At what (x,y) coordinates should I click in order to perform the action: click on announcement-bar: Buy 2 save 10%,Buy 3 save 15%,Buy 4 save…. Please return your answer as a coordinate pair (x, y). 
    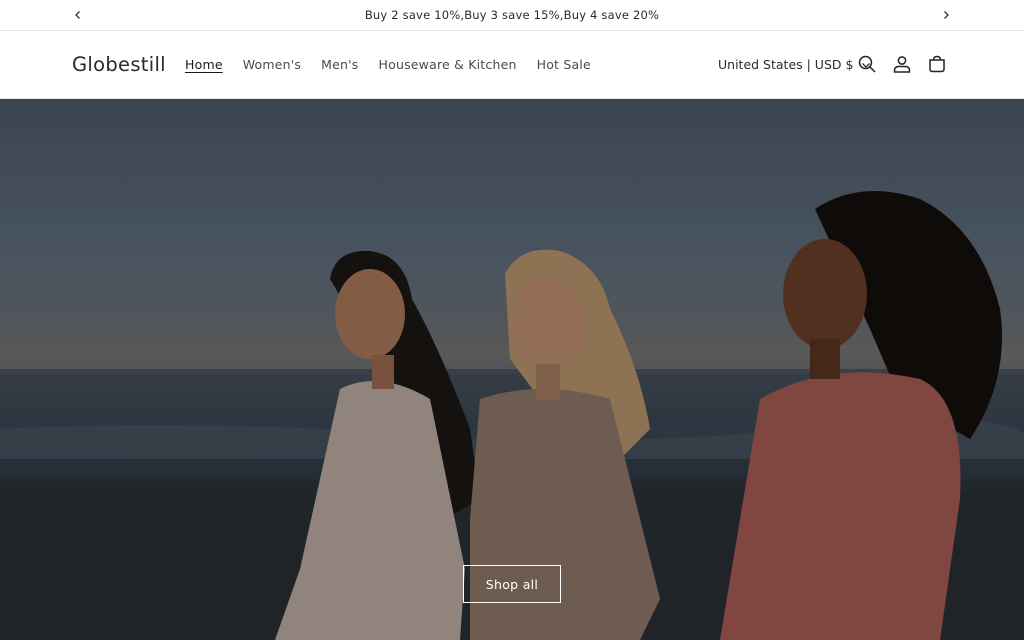
    Looking at the image, I should click on (512, 15).